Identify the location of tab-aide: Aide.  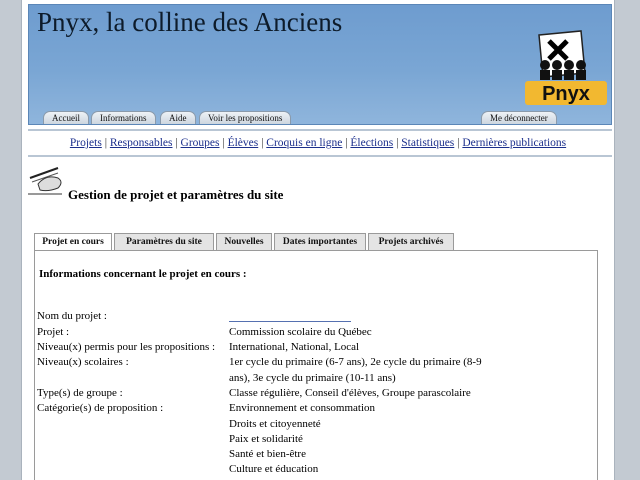
(178, 117).